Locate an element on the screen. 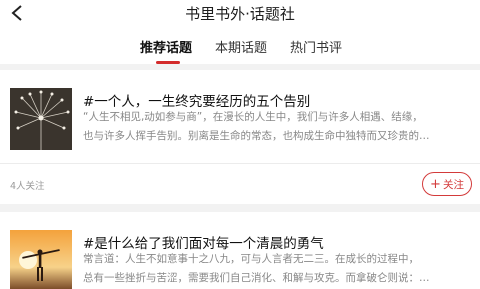 Image resolution: width=480 pixels, height=289 pixels. plus-icon: + is located at coordinates (435, 184).